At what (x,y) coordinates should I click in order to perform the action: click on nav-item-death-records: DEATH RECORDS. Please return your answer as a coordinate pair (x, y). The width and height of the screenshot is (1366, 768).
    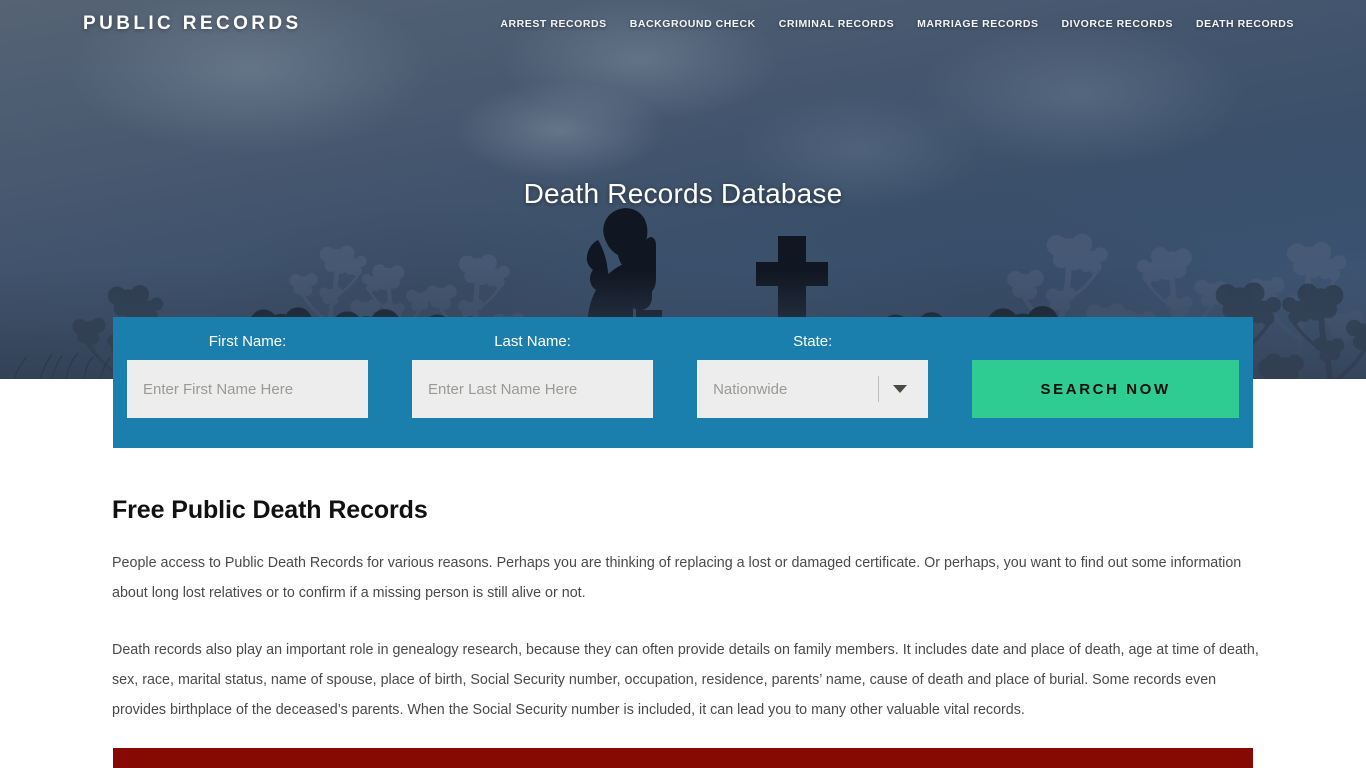
    Looking at the image, I should click on (1245, 24).